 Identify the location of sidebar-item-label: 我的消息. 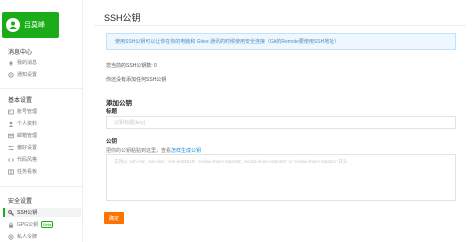
(27, 63).